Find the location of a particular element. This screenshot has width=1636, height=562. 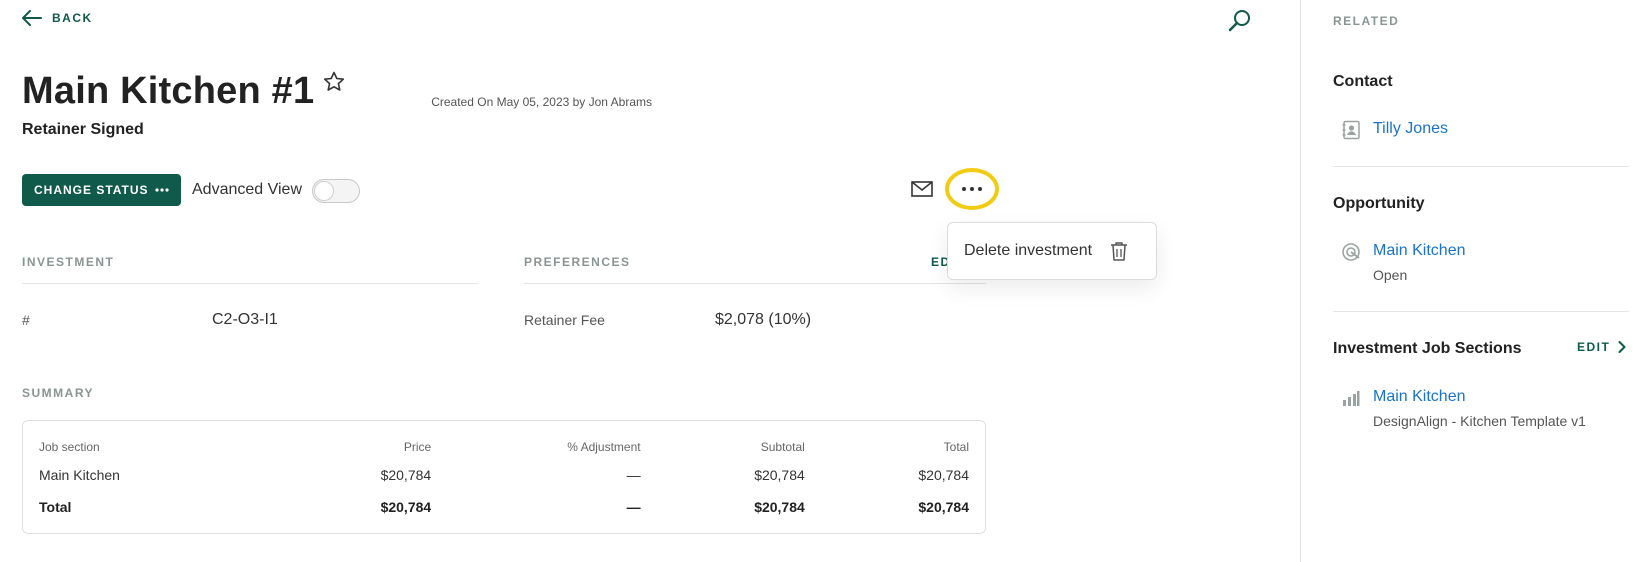

column-header: Price is located at coordinates (417, 447).